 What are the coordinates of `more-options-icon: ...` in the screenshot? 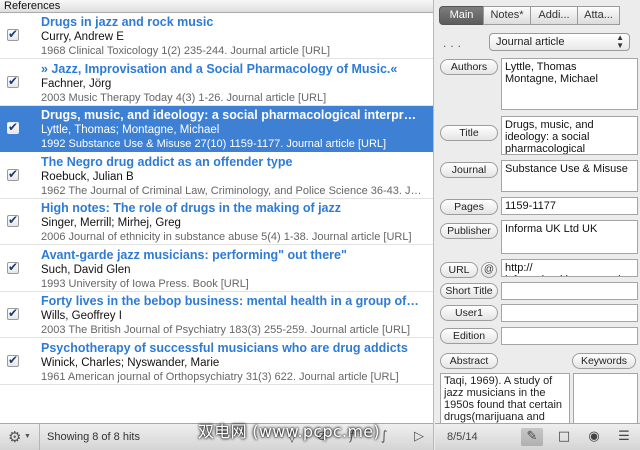 It's located at (454, 43).